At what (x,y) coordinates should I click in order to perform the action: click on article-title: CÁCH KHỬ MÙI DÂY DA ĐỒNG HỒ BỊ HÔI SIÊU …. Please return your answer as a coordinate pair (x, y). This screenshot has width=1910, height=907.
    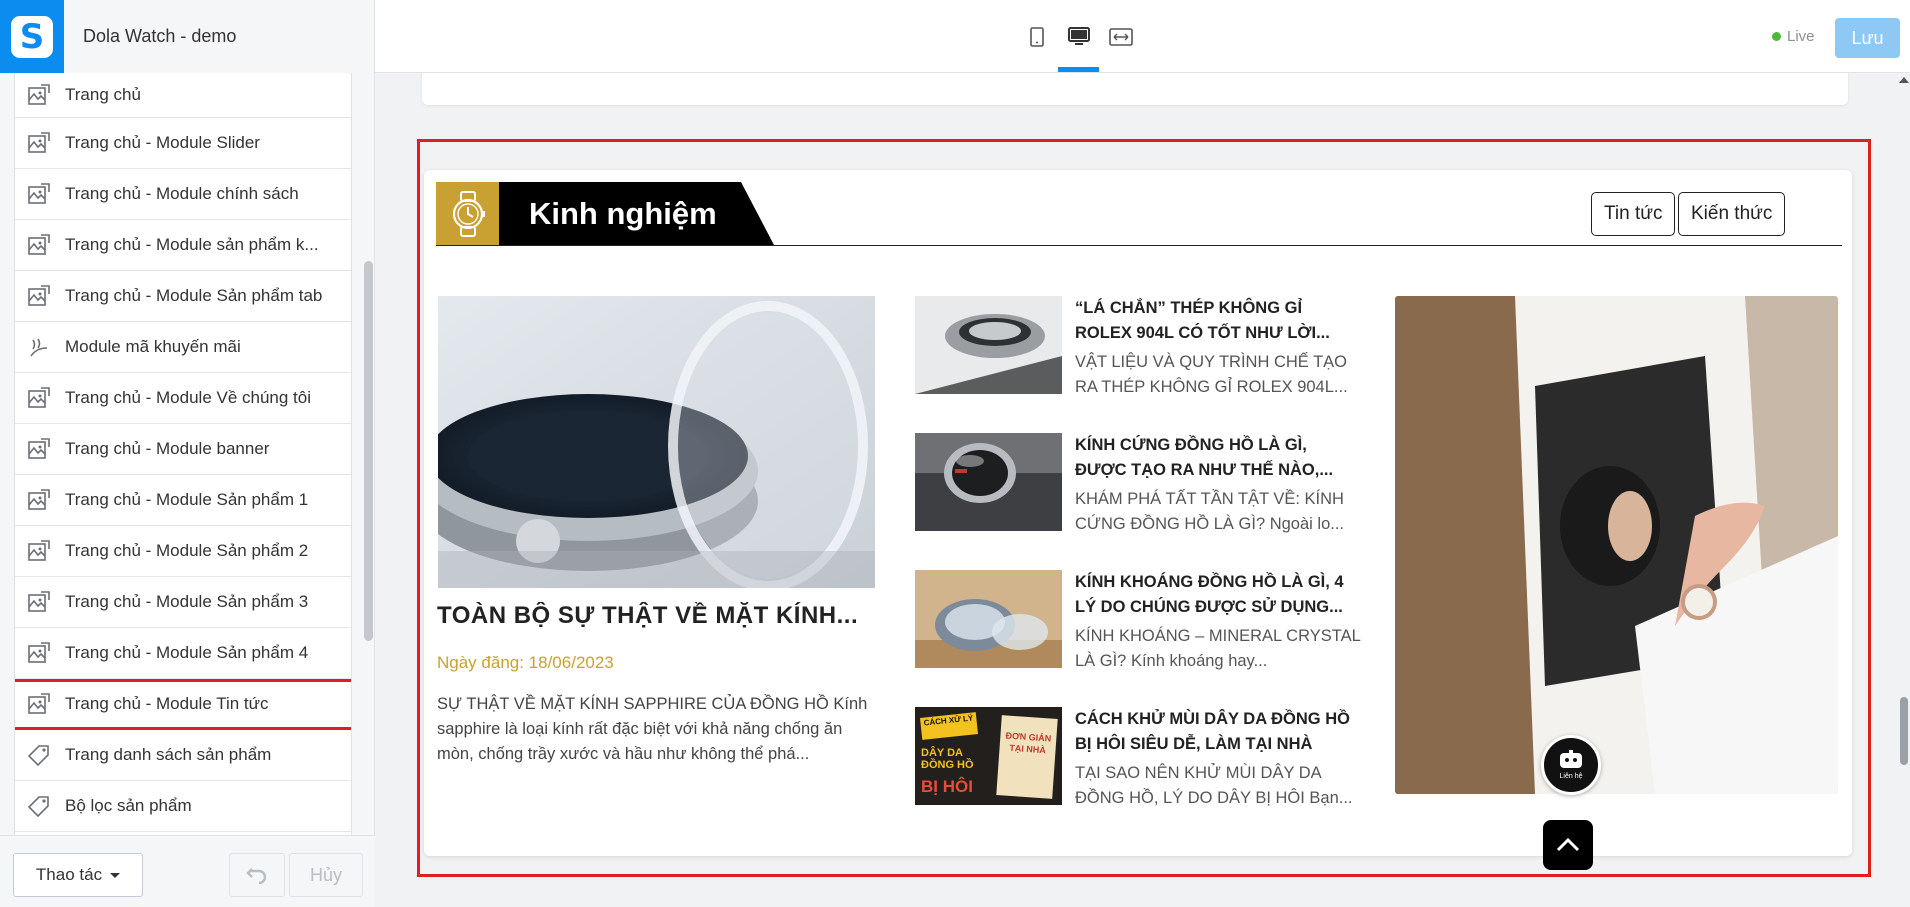
    Looking at the image, I should click on (1218, 732).